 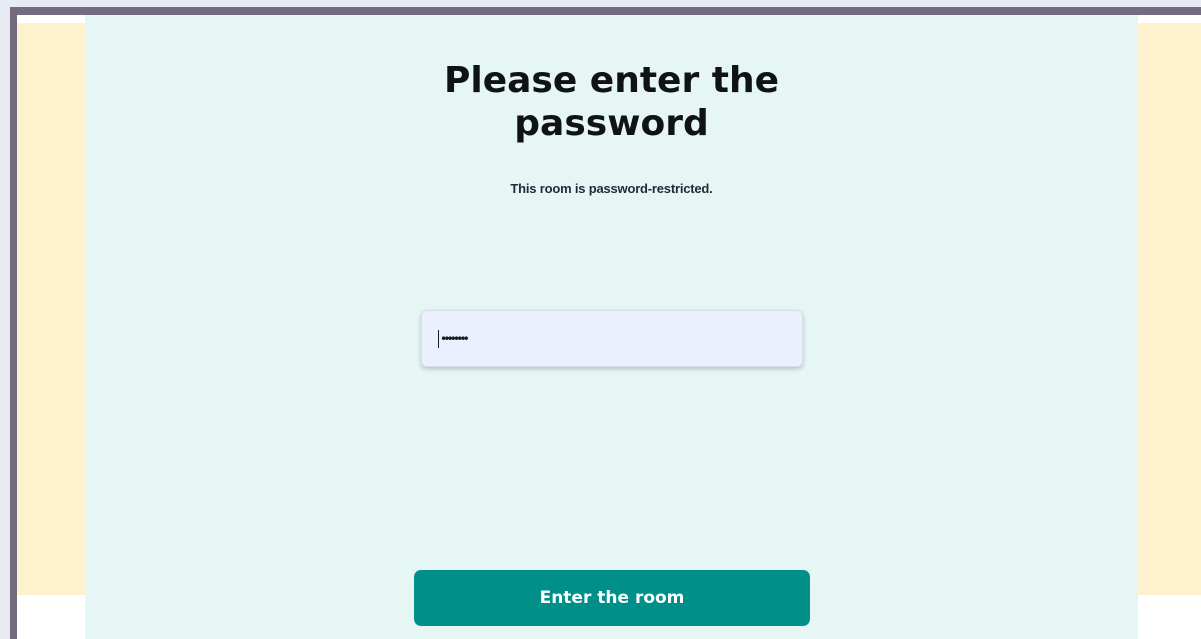 I want to click on page-title-line-2: password, so click(x=611, y=123).